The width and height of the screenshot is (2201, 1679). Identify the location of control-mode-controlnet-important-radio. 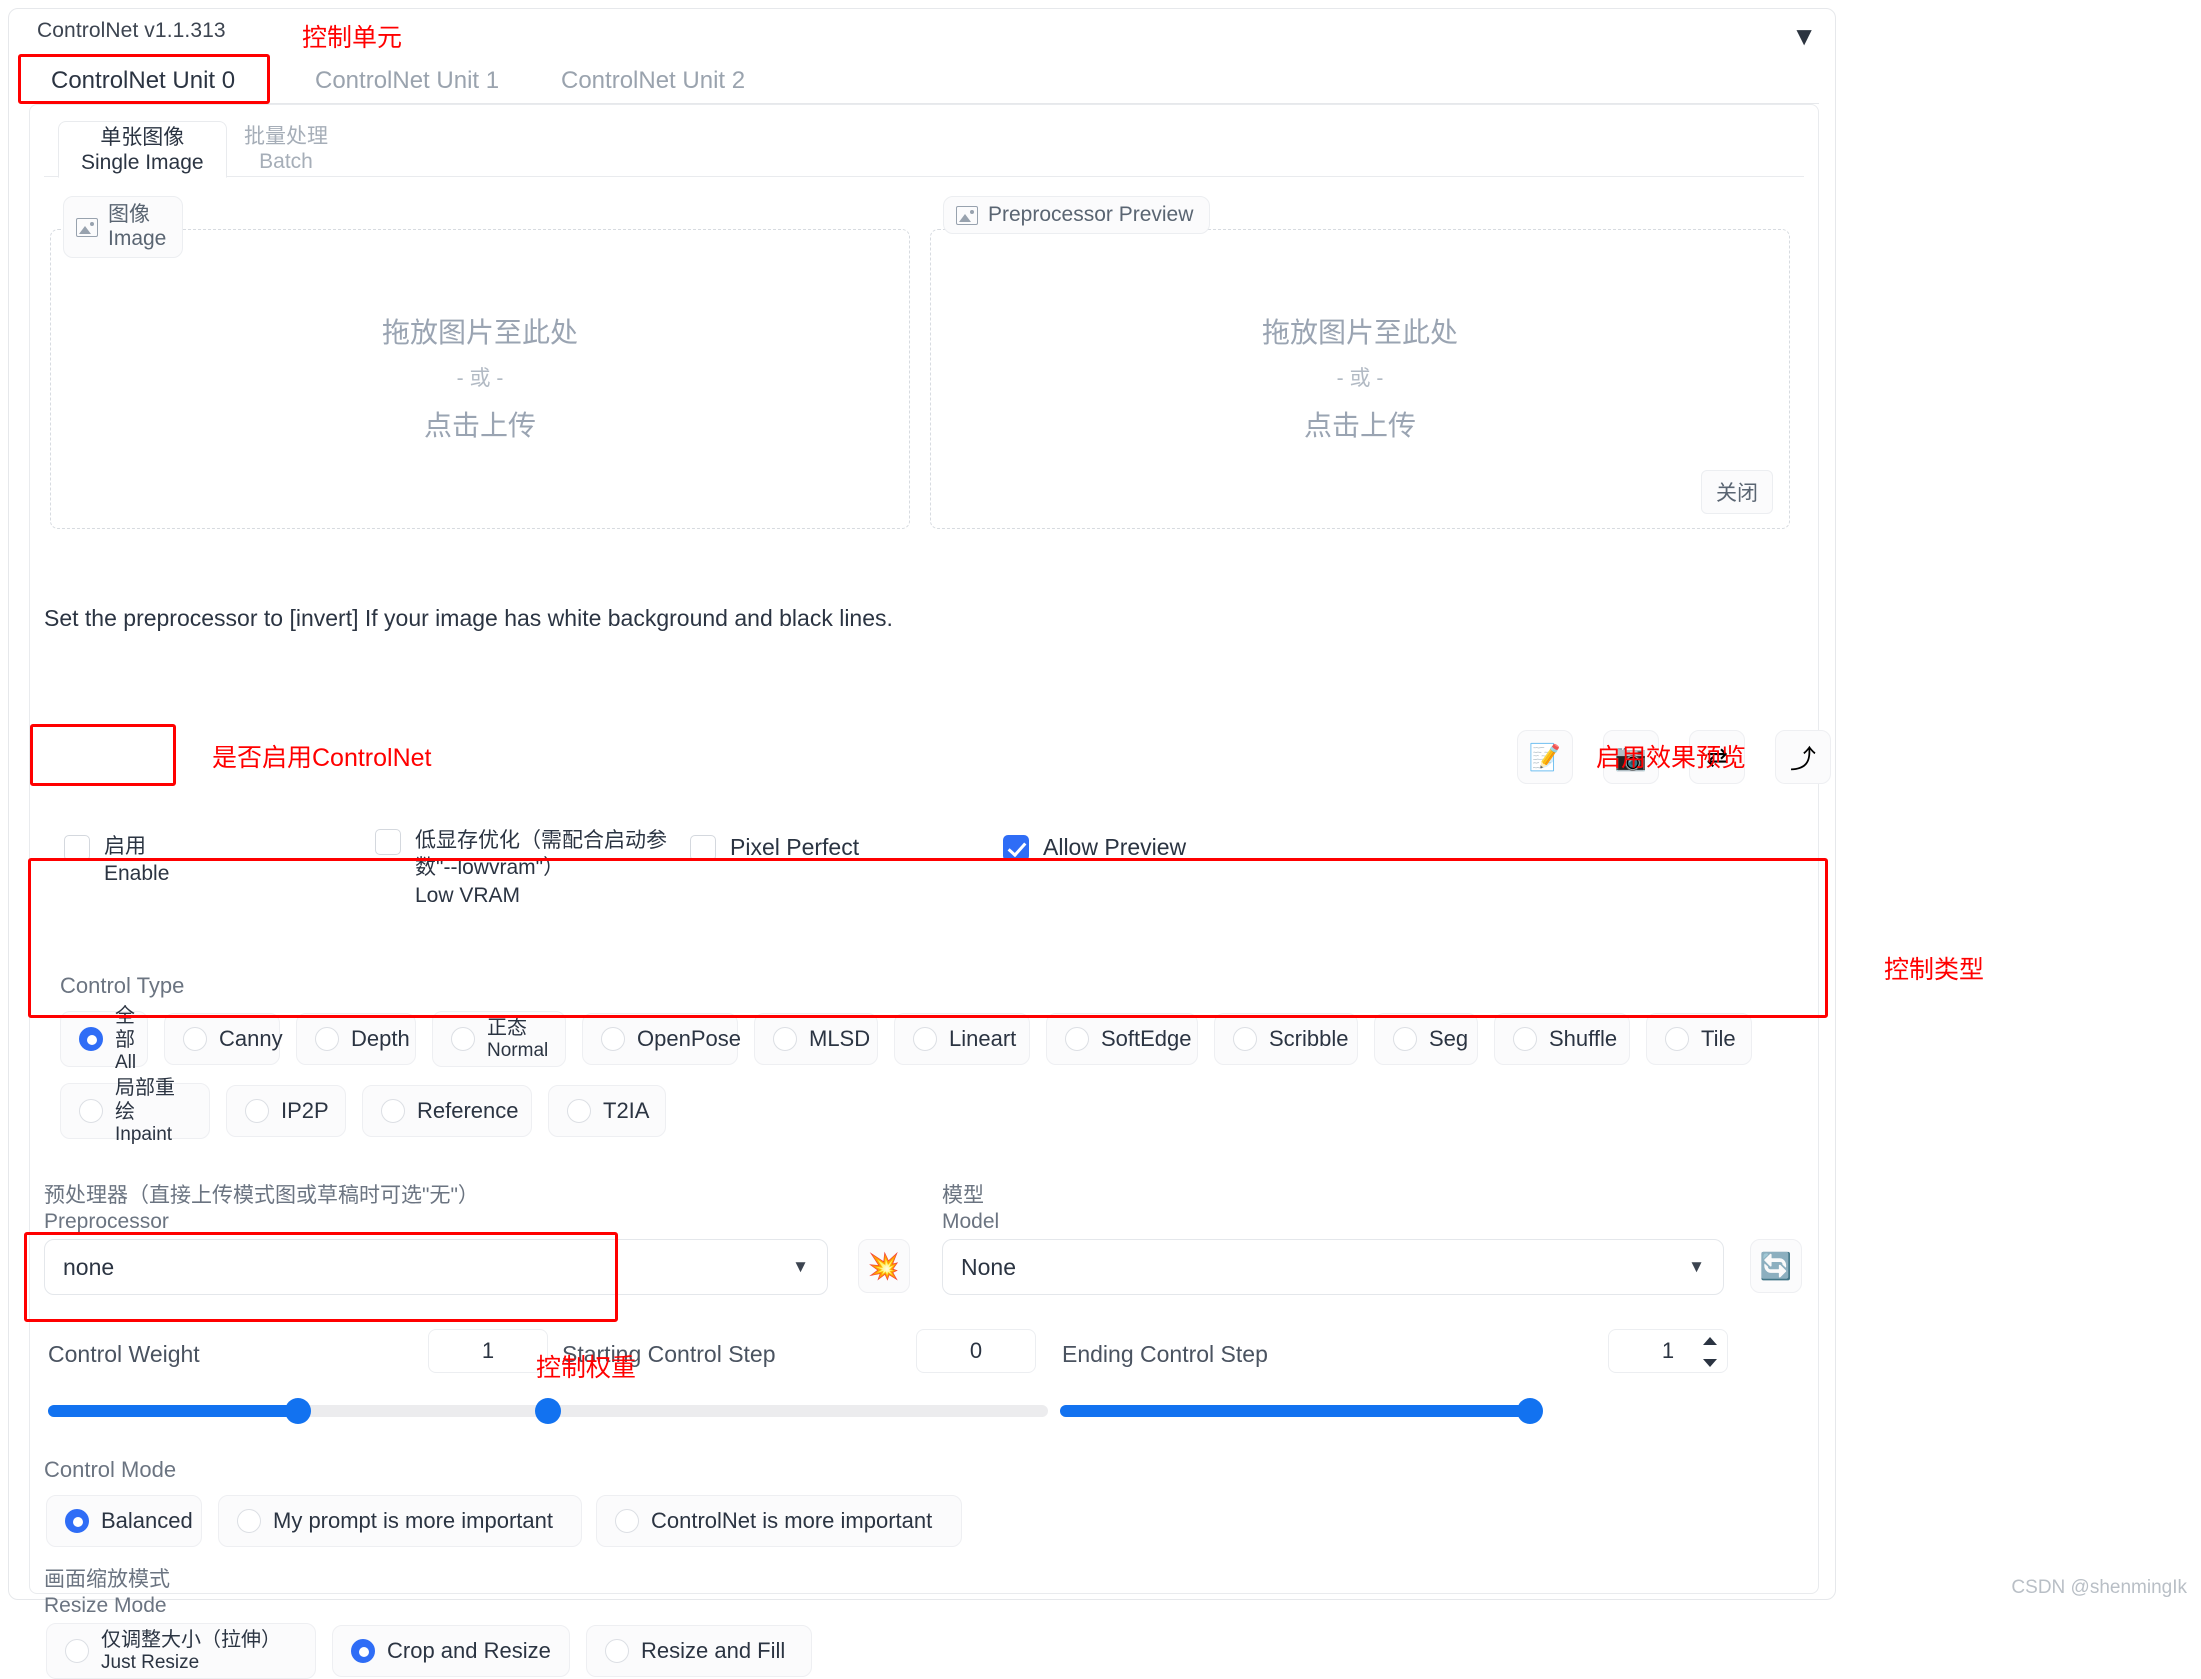
(627, 1521).